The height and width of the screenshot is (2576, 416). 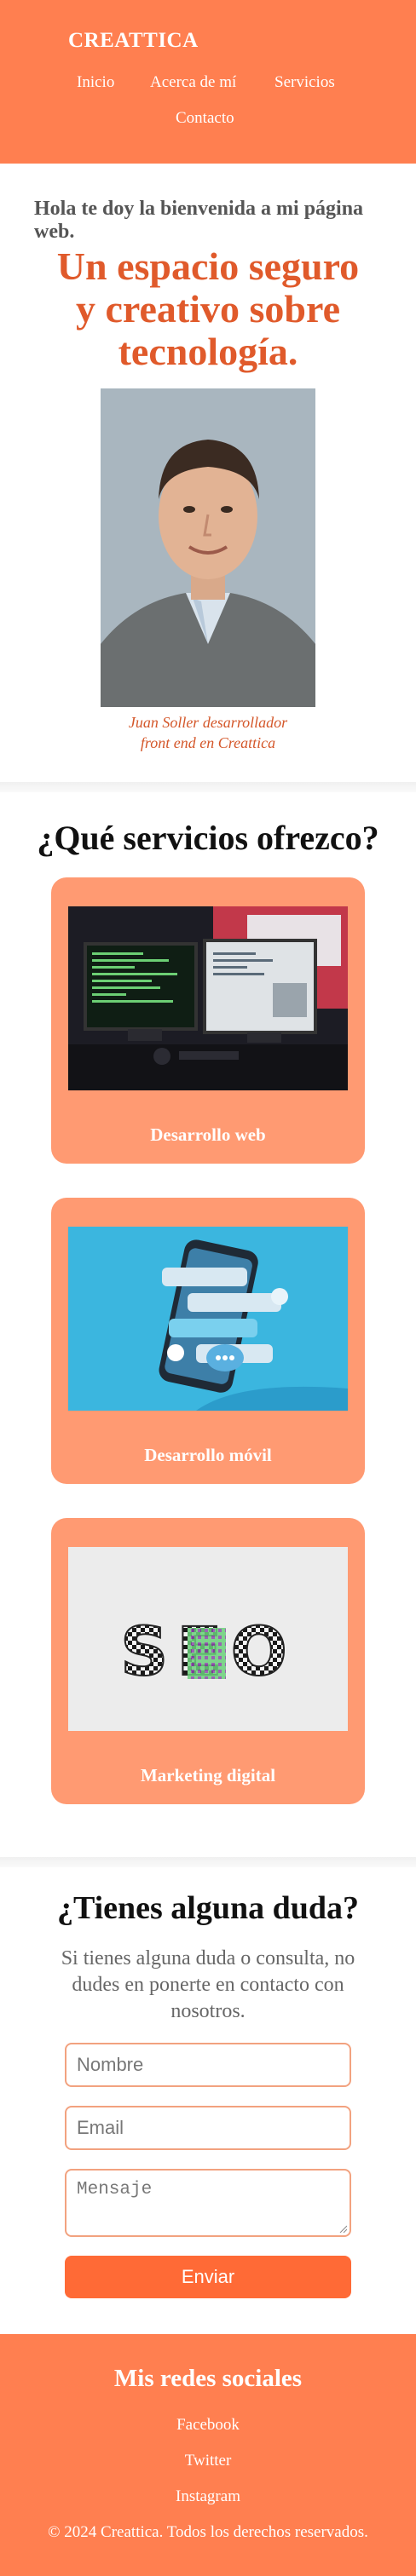 What do you see at coordinates (208, 2203) in the screenshot?
I see `message-textarea: Mensaje` at bounding box center [208, 2203].